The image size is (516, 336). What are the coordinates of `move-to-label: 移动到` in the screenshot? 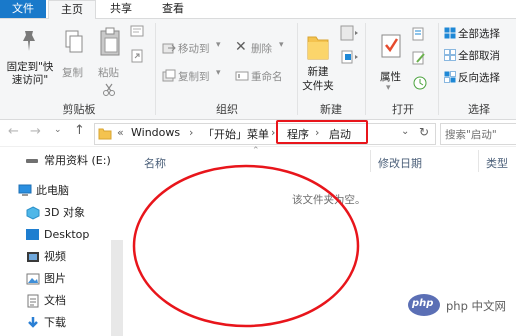 It's located at (194, 49).